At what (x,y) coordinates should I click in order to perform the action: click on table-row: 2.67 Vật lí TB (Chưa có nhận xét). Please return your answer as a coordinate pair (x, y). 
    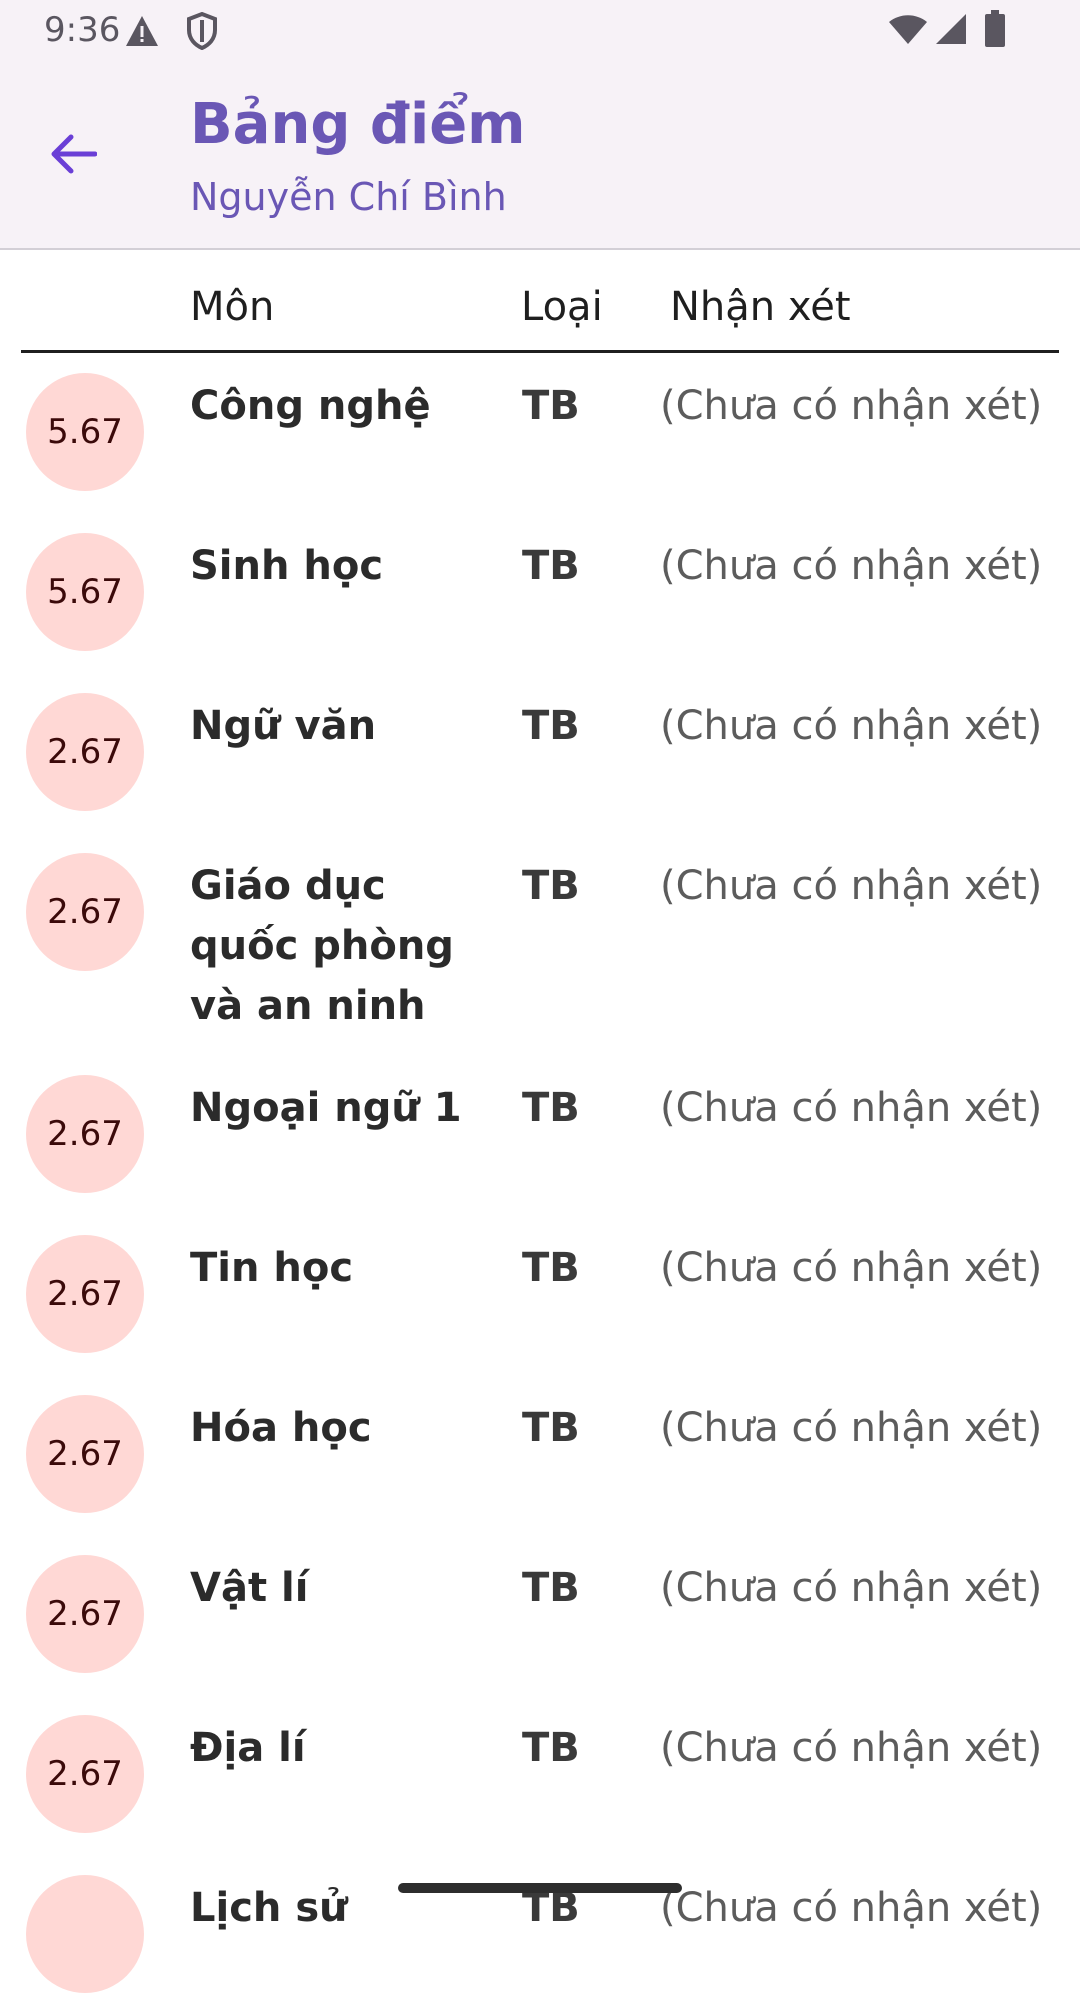
    Looking at the image, I should click on (540, 1615).